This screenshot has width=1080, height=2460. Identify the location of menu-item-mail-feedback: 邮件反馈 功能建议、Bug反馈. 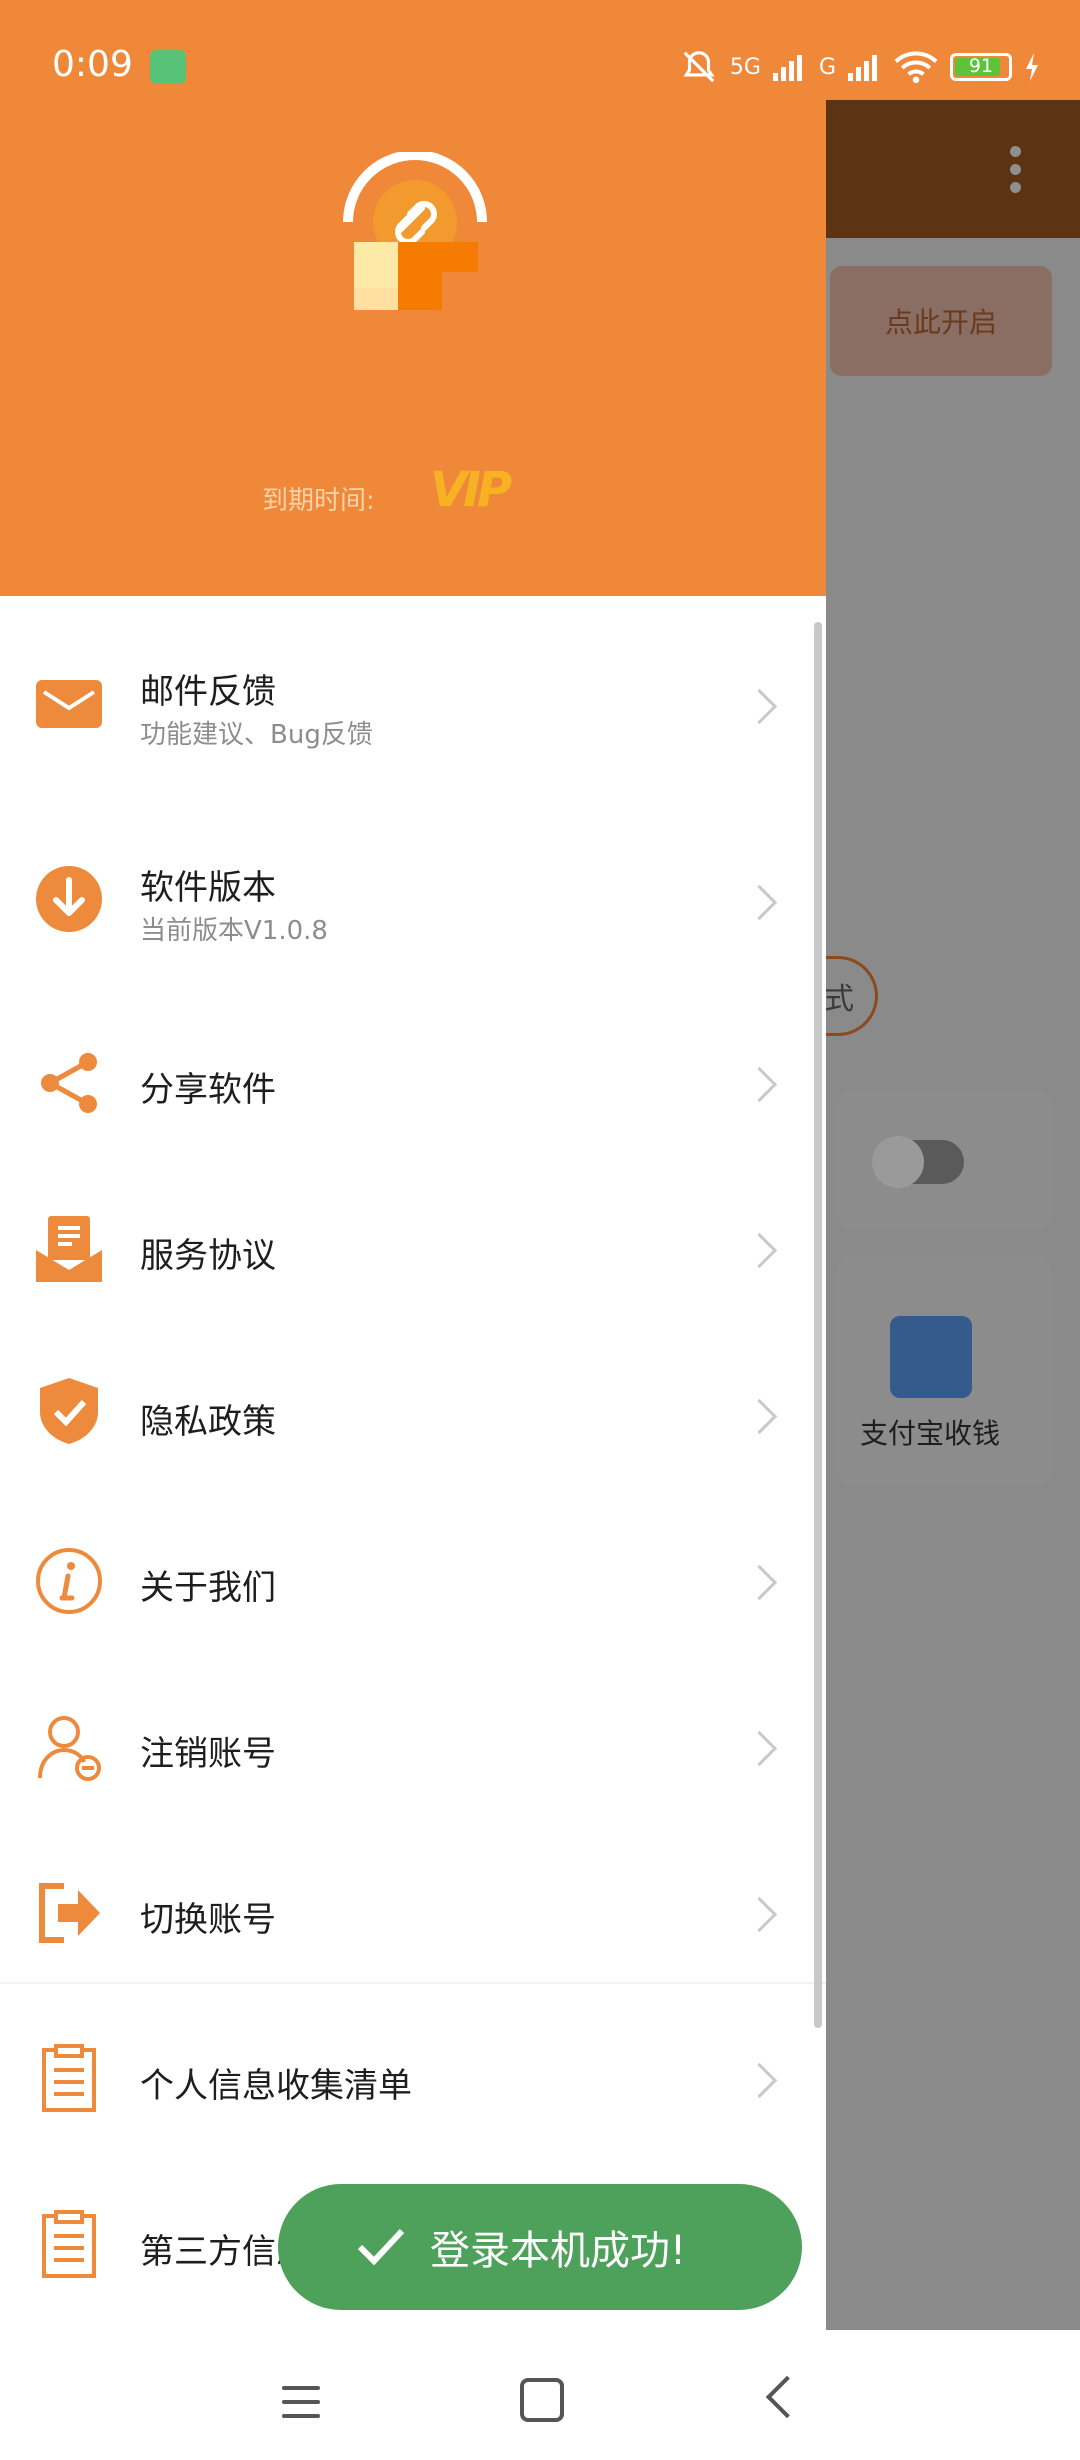
(413, 703).